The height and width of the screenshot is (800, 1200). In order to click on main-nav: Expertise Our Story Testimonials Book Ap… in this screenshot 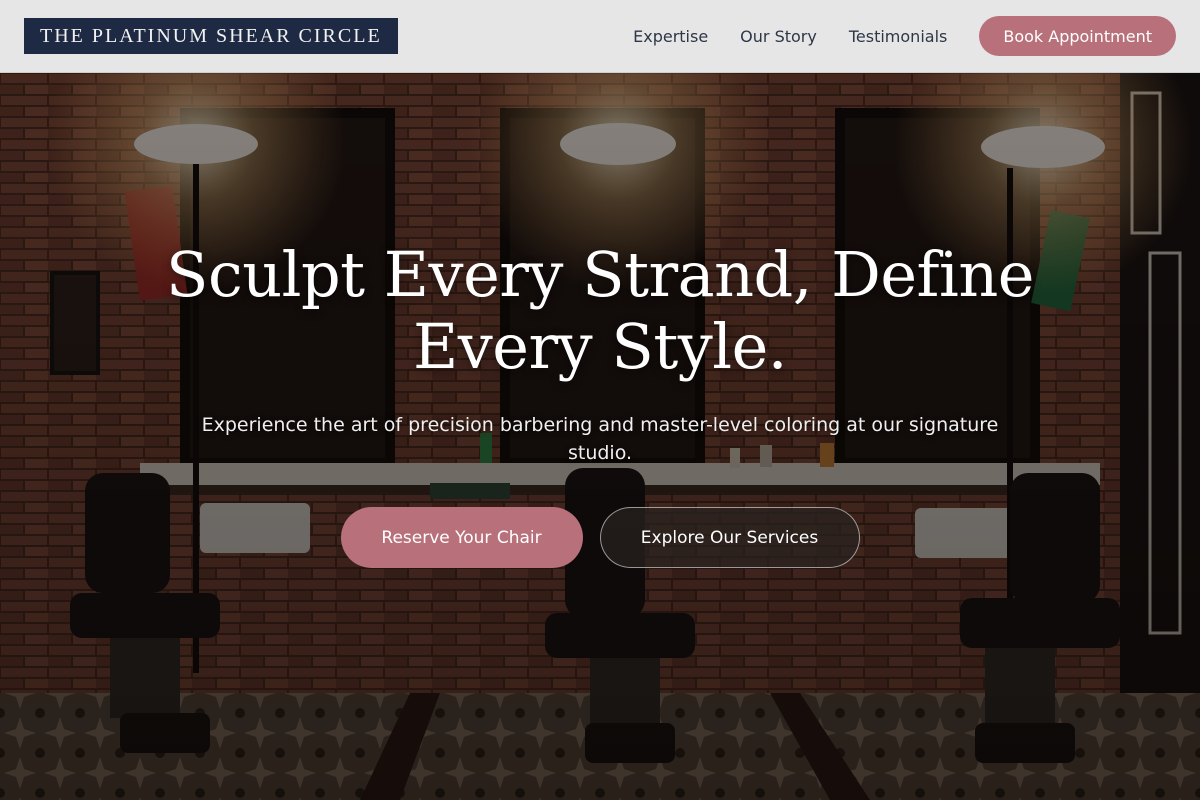, I will do `click(904, 36)`.